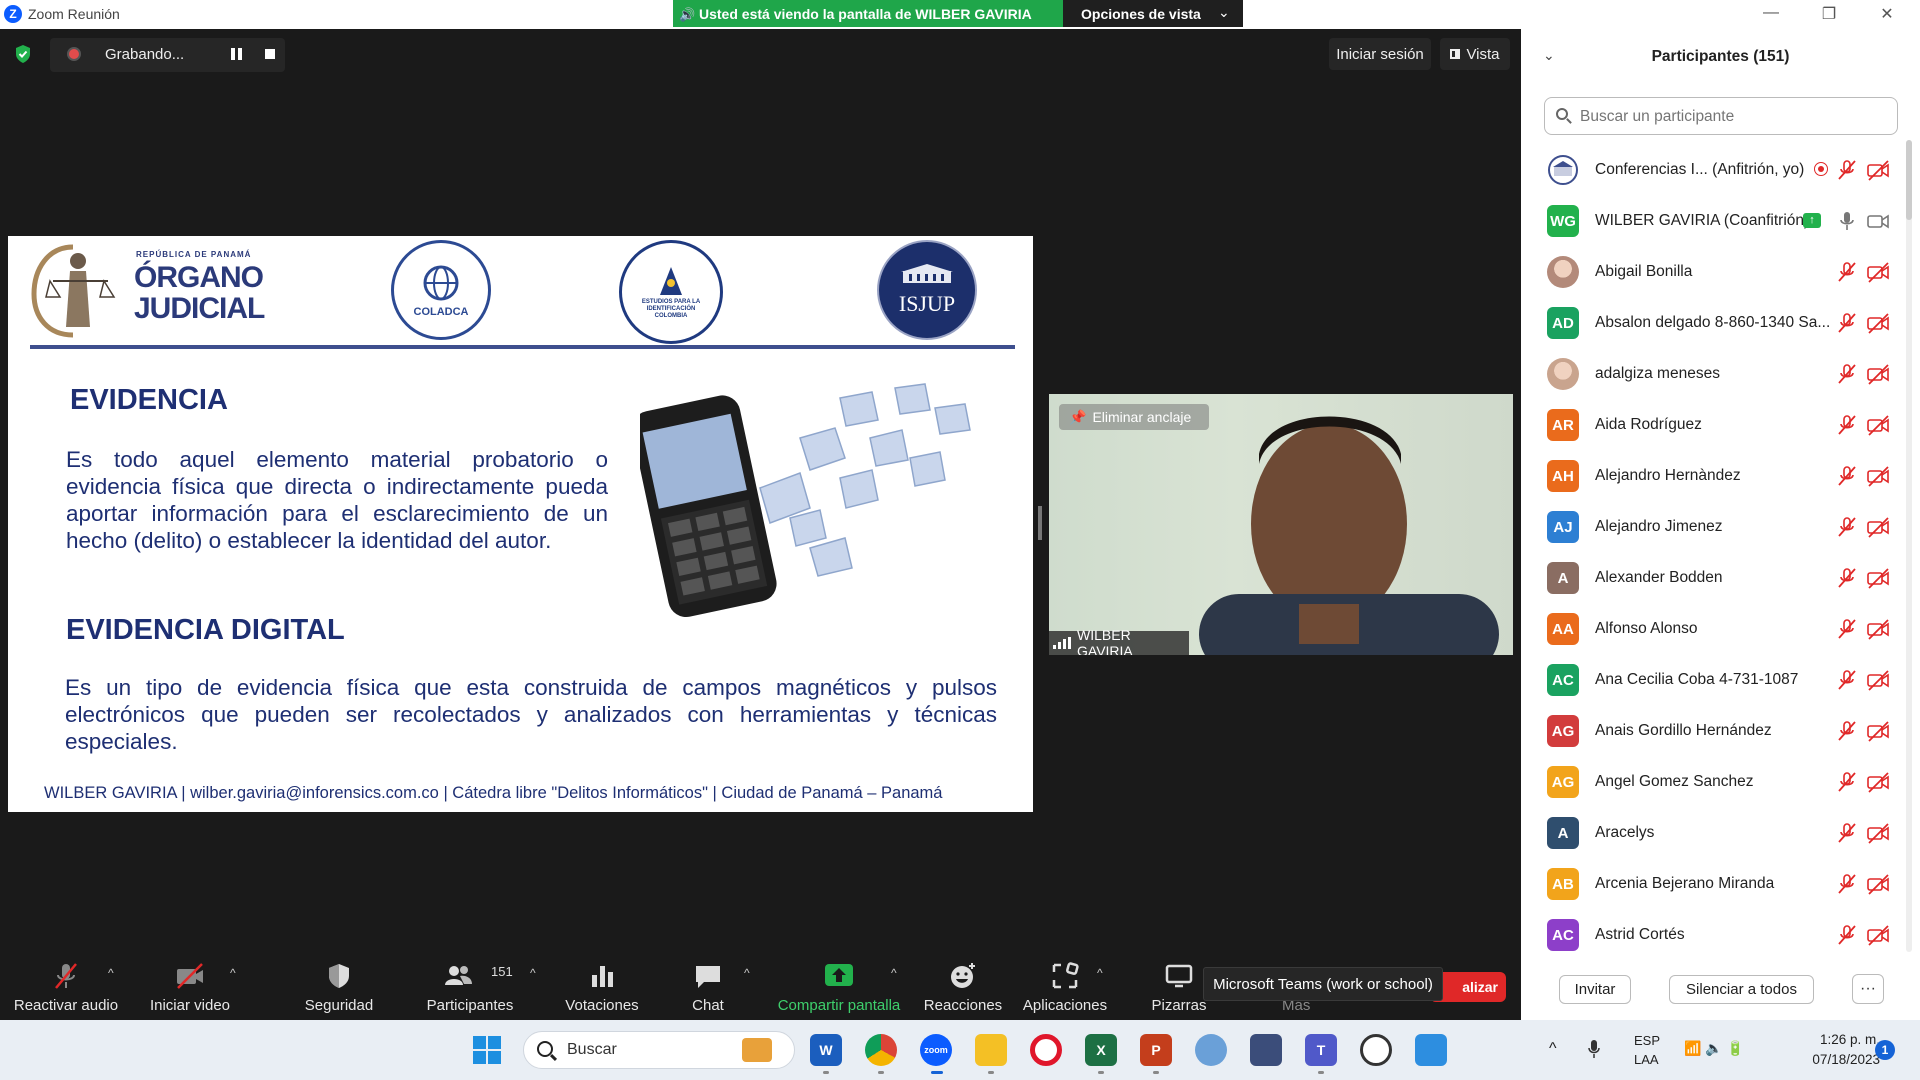 The height and width of the screenshot is (1080, 1920). What do you see at coordinates (991, 1050) in the screenshot?
I see `file-explorer-icon` at bounding box center [991, 1050].